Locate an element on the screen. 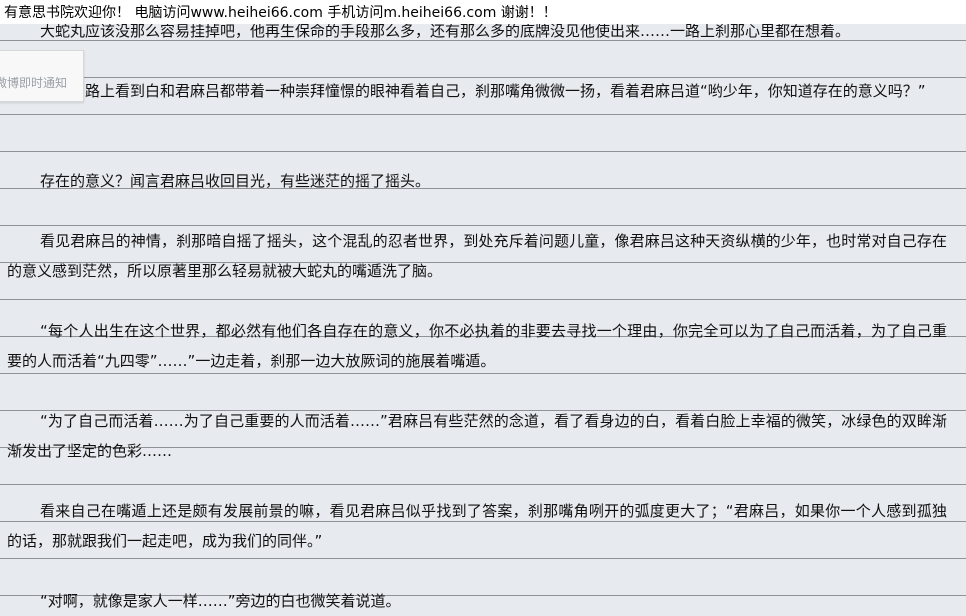  notification-popup: 微博即时通知 is located at coordinates (42, 76).